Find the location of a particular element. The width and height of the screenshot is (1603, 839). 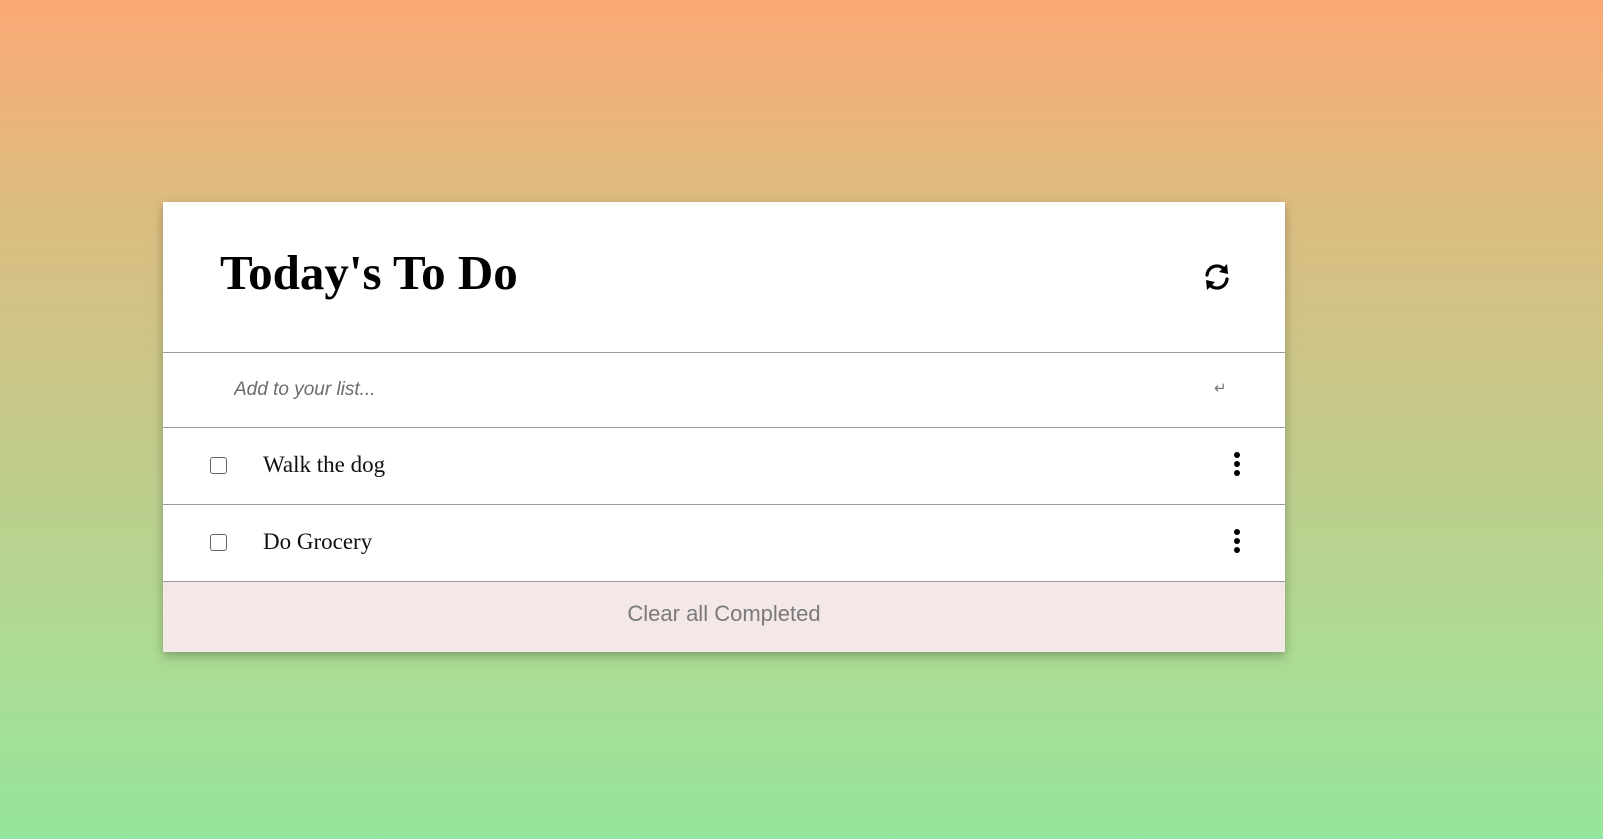

page-title: Today's To Do is located at coordinates (369, 272).